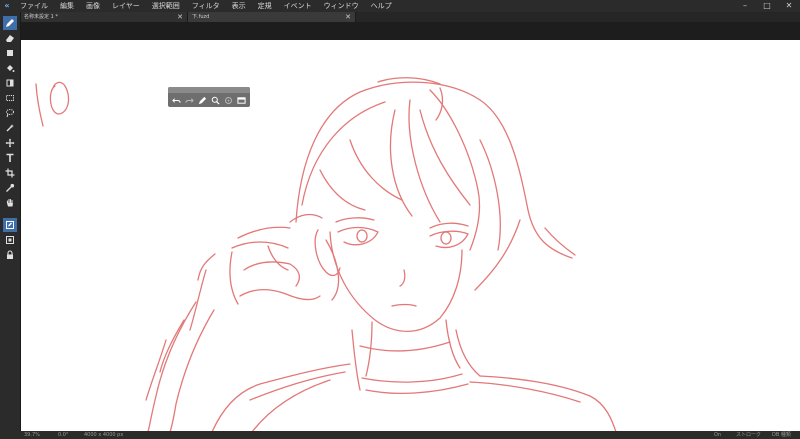 This screenshot has width=800, height=439. I want to click on window-controls: – □ ✕, so click(767, 6).